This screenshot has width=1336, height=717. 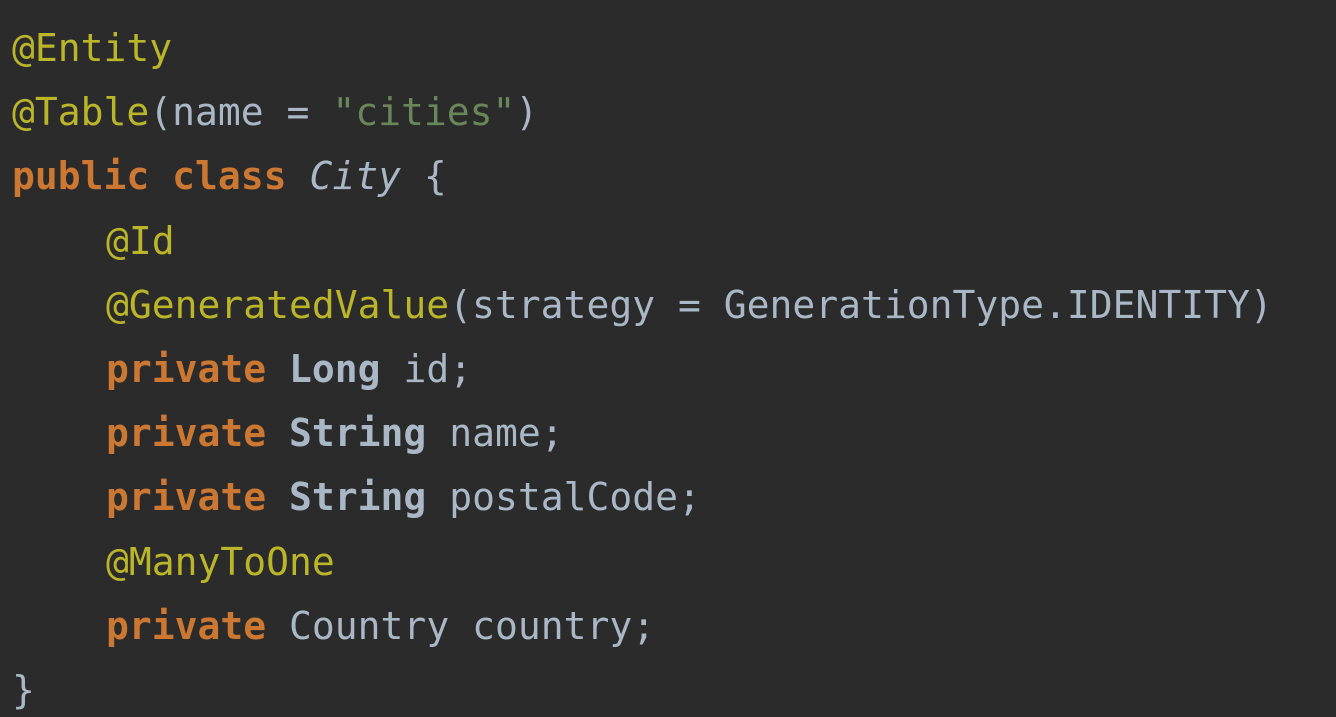 I want to click on code-line-2: @Table(name = "cities"), so click(x=674, y=112).